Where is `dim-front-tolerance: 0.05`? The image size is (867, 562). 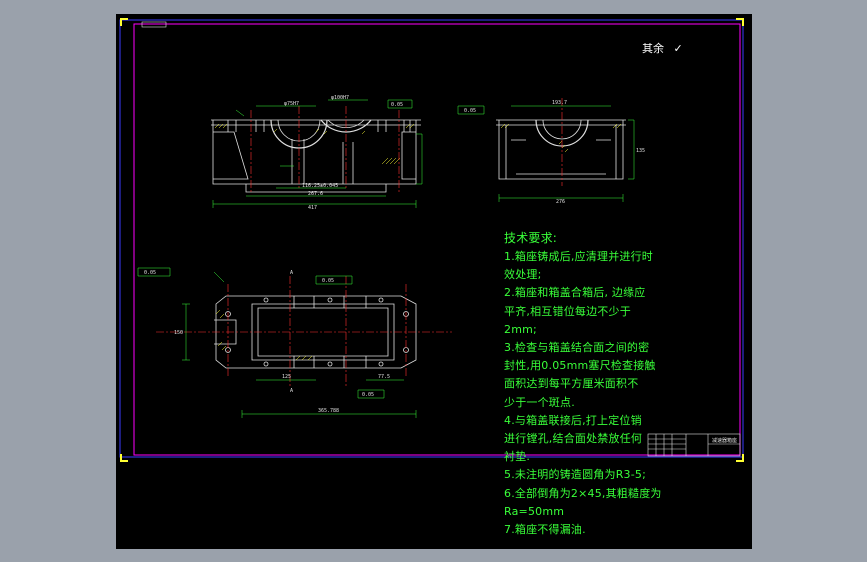 dim-front-tolerance: 0.05 is located at coordinates (397, 105).